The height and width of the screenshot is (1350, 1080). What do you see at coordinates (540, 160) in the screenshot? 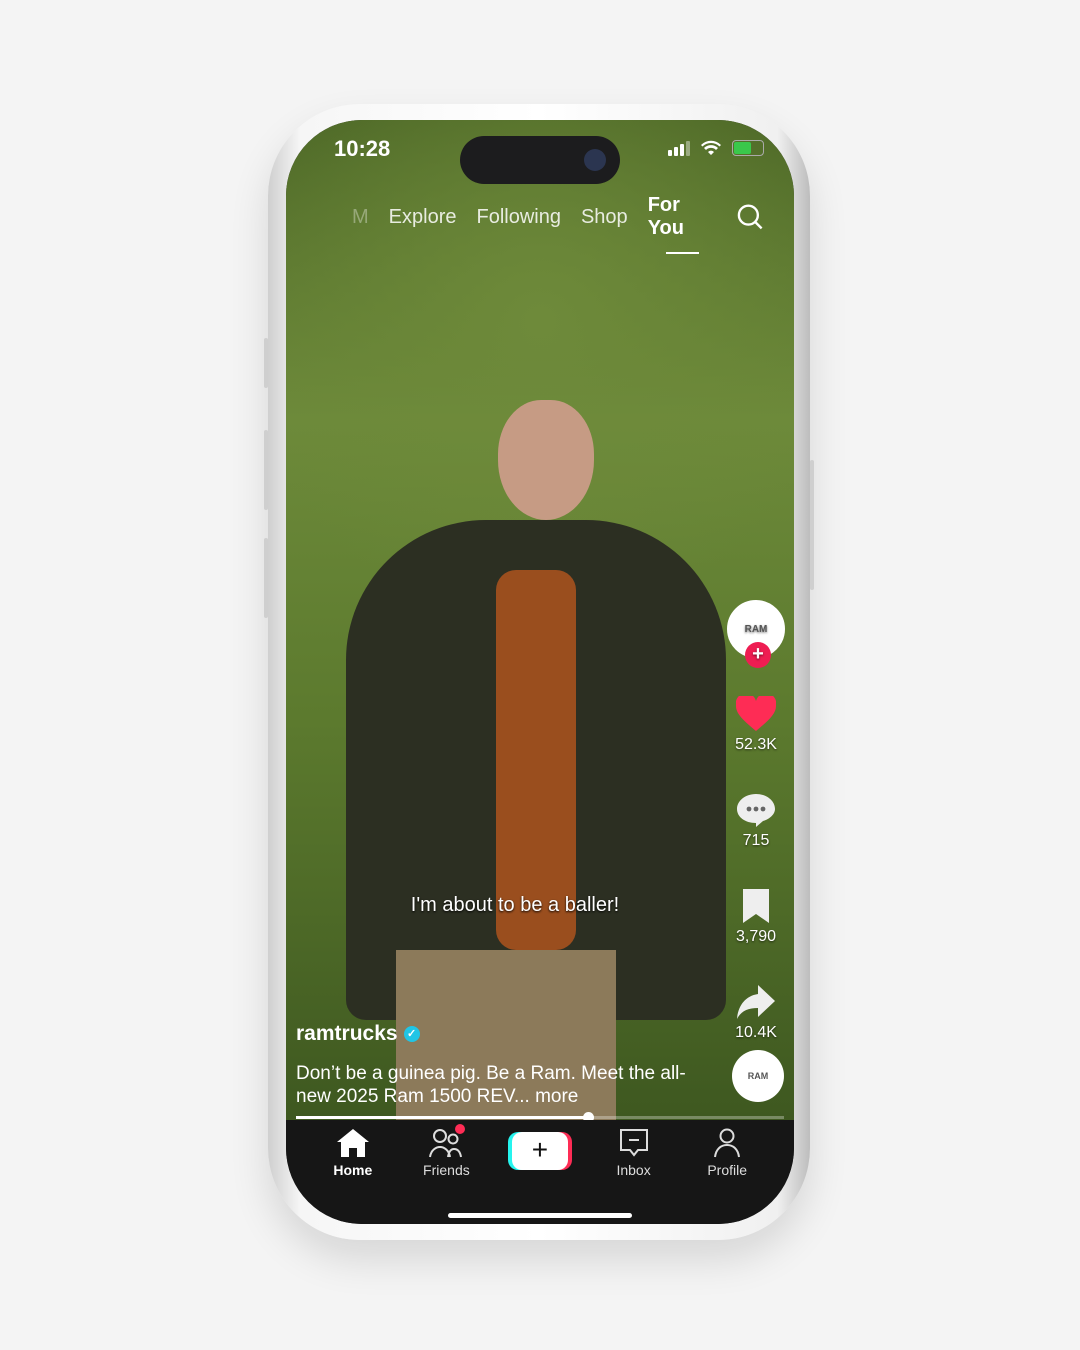
I see `dynamic-island` at bounding box center [540, 160].